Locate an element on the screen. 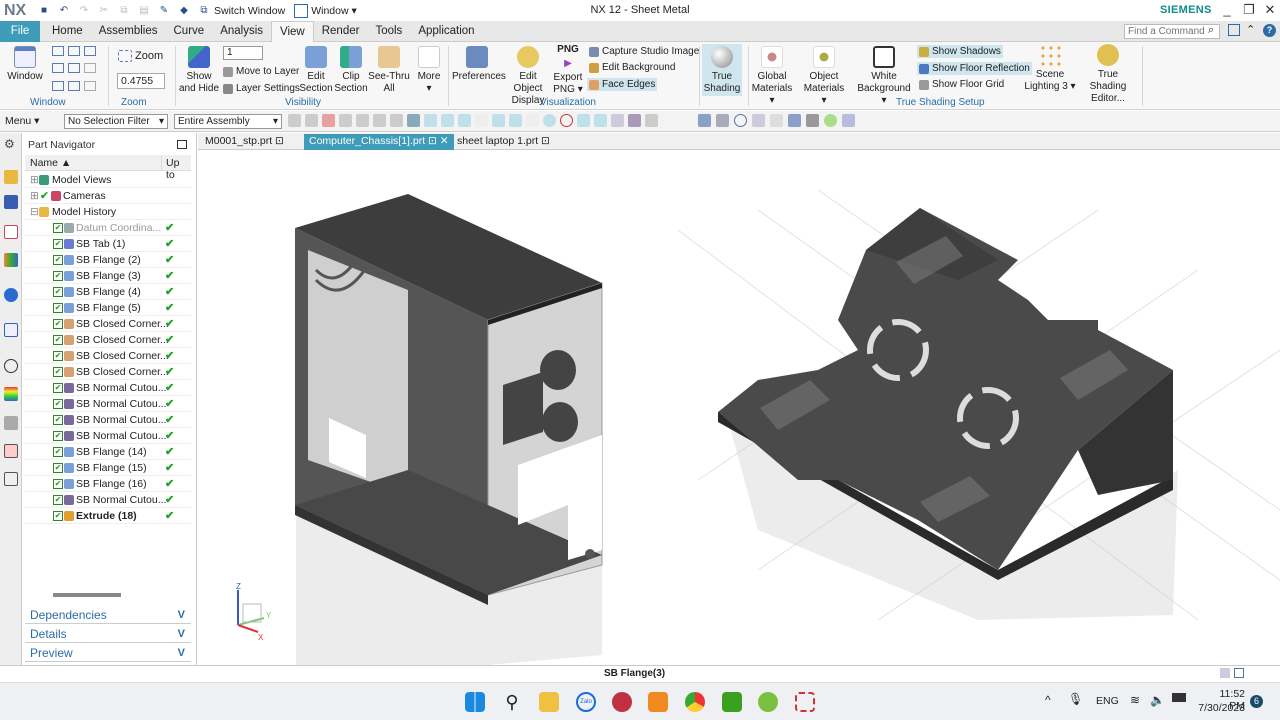  perspective-icon is located at coordinates (776, 120).